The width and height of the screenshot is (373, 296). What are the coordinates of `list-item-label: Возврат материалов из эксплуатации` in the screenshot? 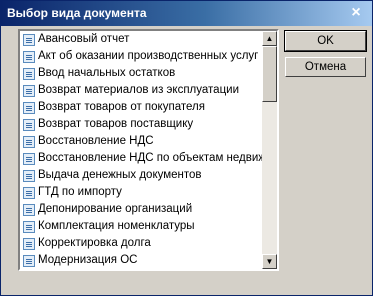 It's located at (138, 90).